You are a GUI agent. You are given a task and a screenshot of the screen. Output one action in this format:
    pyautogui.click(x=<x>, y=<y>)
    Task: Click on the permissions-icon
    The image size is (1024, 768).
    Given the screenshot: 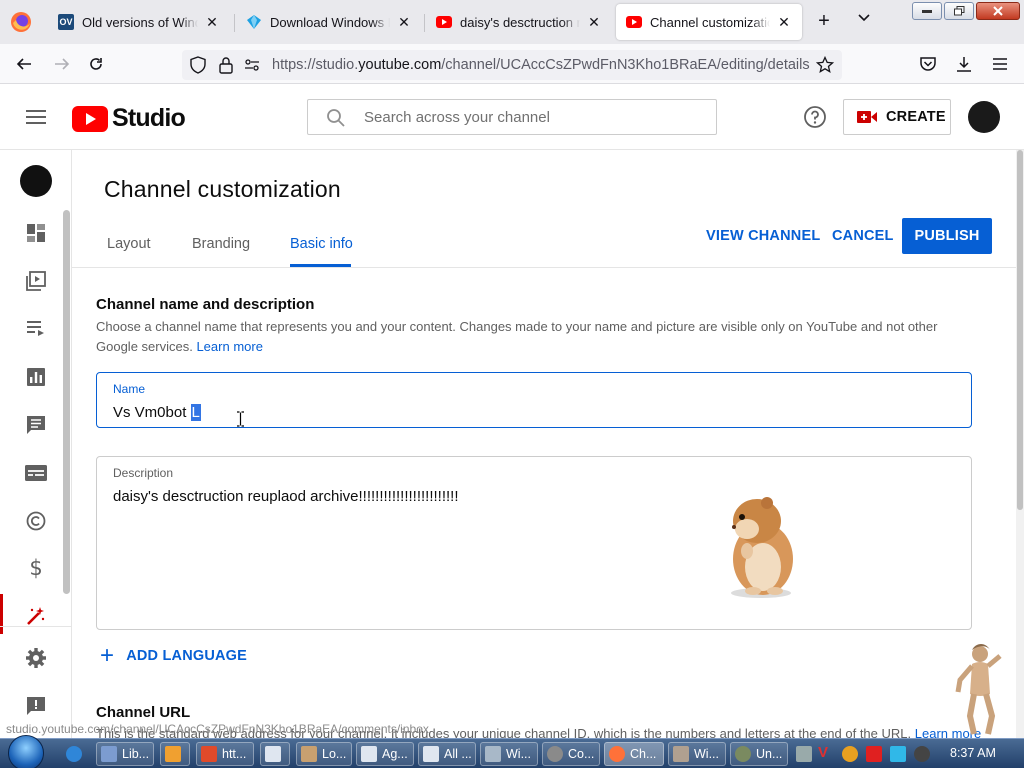 What is the action you would take?
    pyautogui.click(x=252, y=67)
    